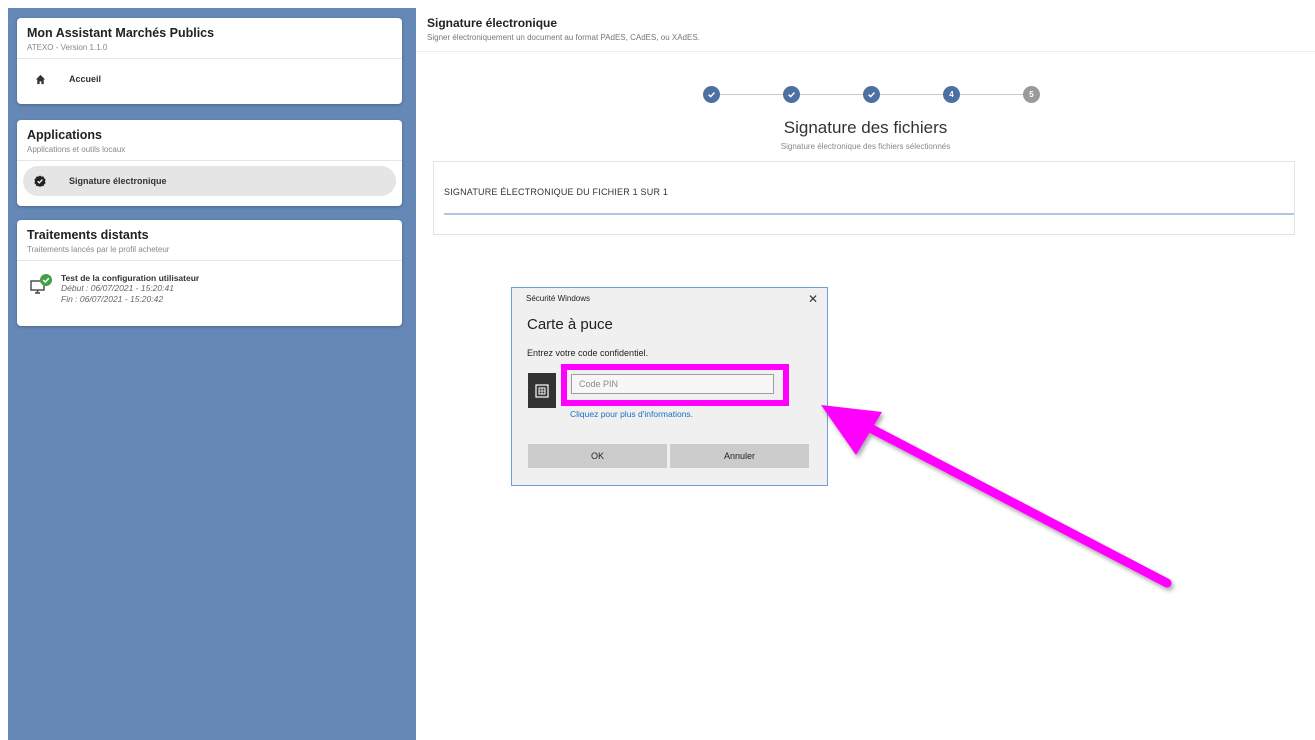  I want to click on step-4: 4, so click(951, 94).